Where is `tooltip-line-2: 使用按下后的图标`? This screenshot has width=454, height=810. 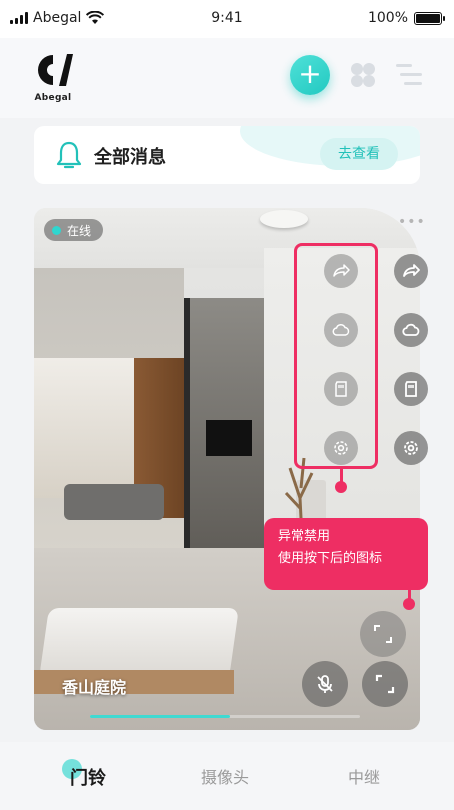
tooltip-line-2: 使用按下后的图标 is located at coordinates (330, 558).